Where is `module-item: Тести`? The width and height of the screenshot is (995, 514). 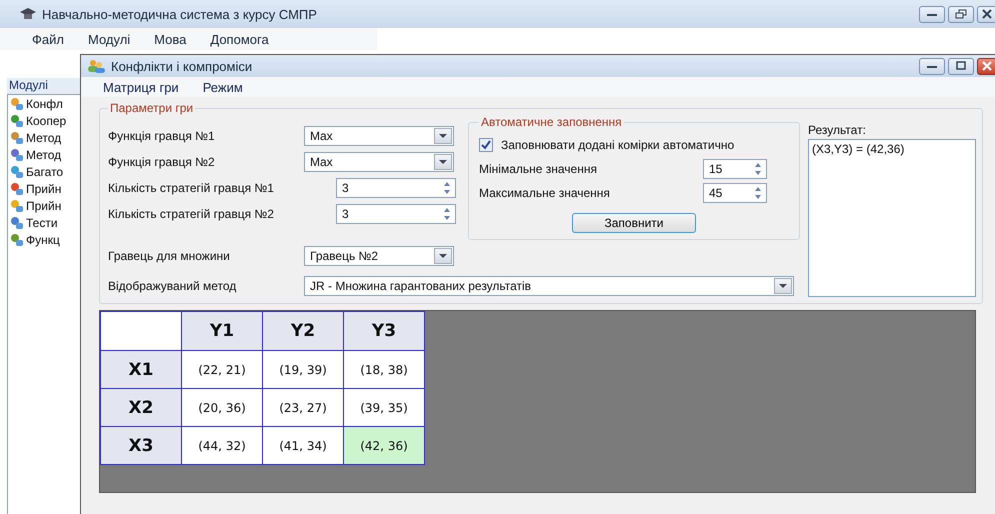 module-item: Тести is located at coordinates (44, 222).